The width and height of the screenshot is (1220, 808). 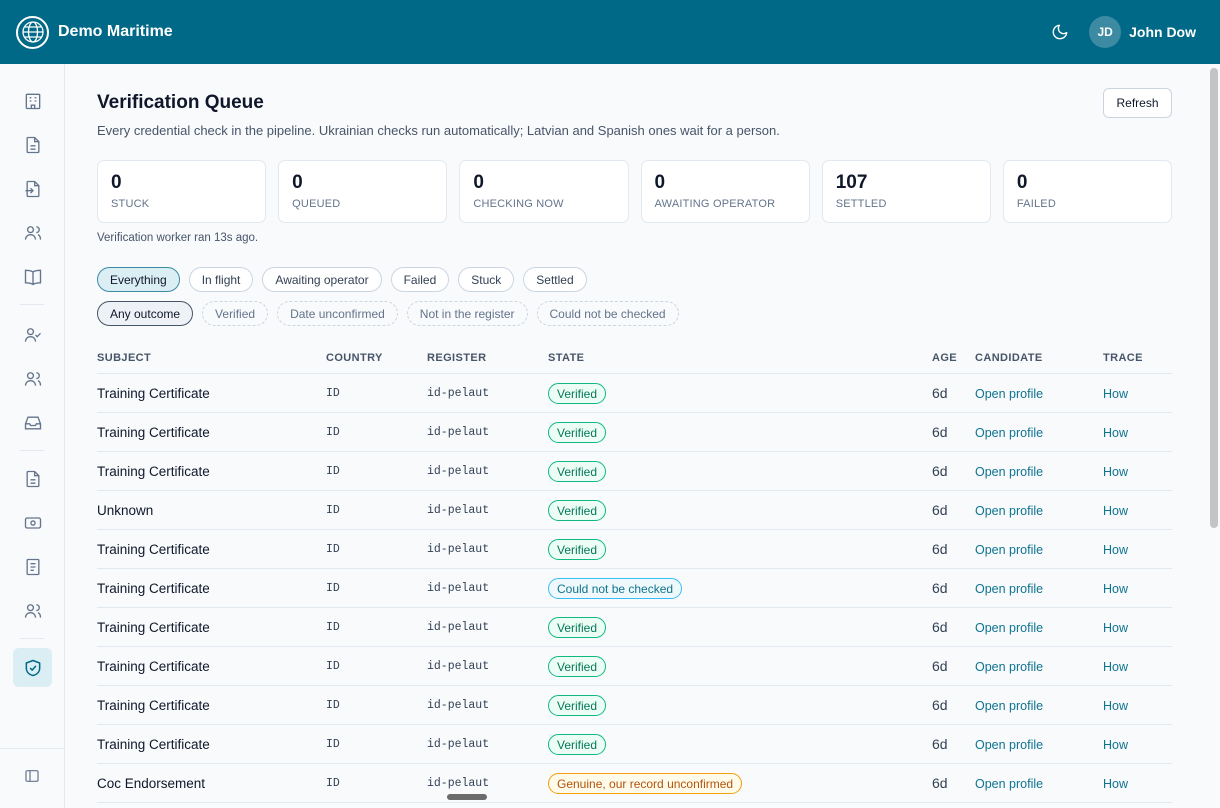 What do you see at coordinates (1137, 103) in the screenshot?
I see `refresh-button: Refresh` at bounding box center [1137, 103].